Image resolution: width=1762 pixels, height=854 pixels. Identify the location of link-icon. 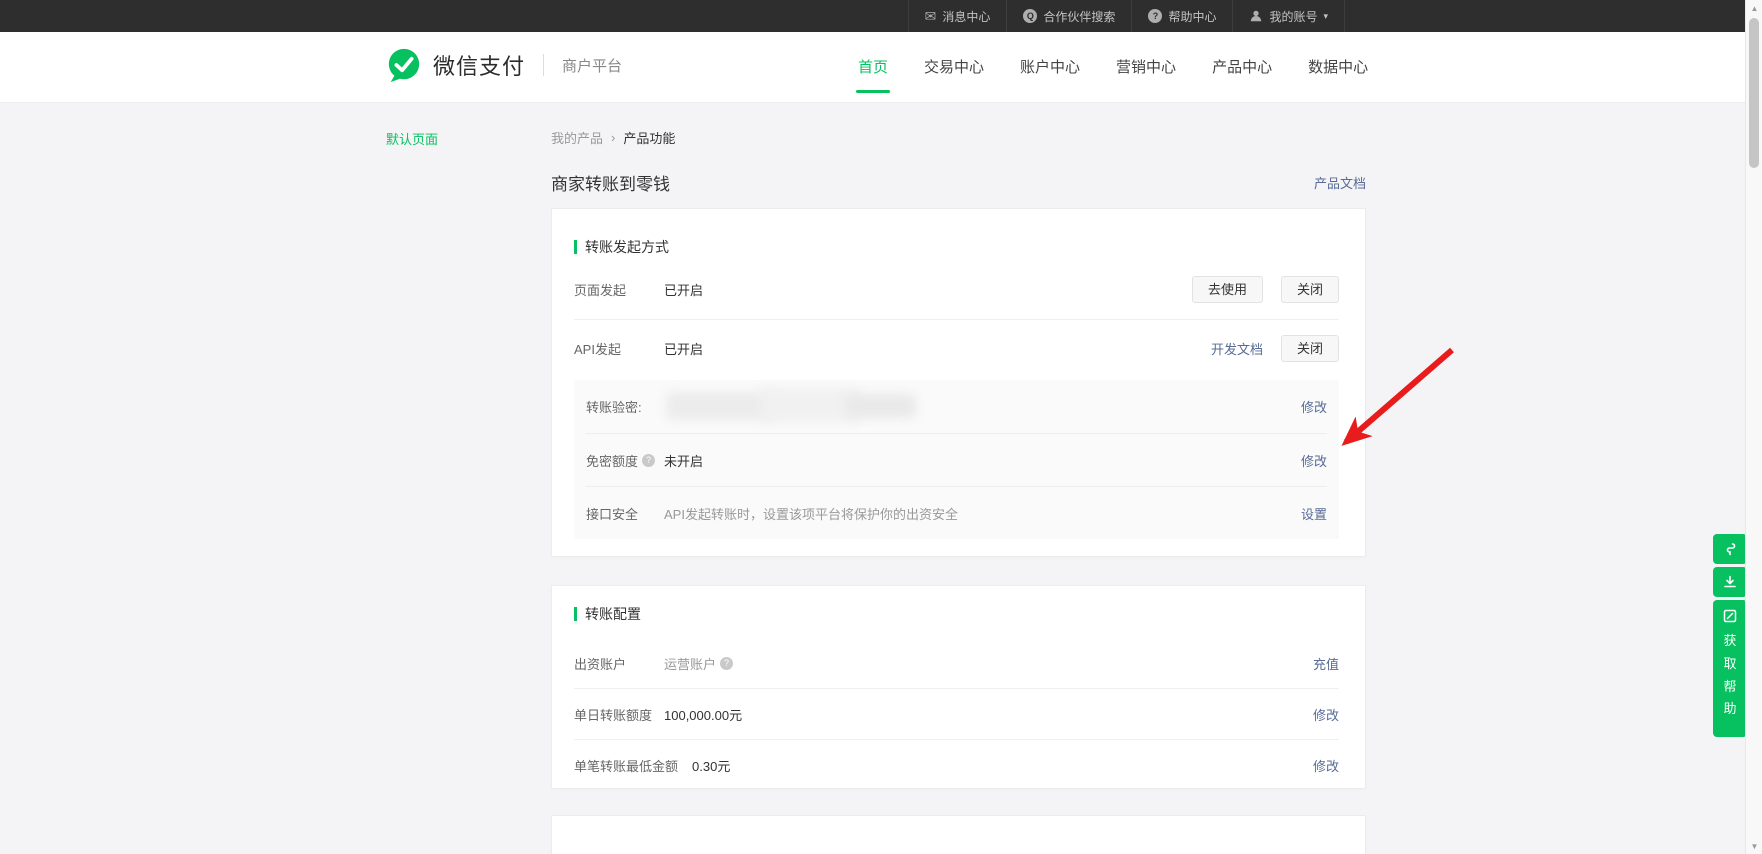
(1731, 549).